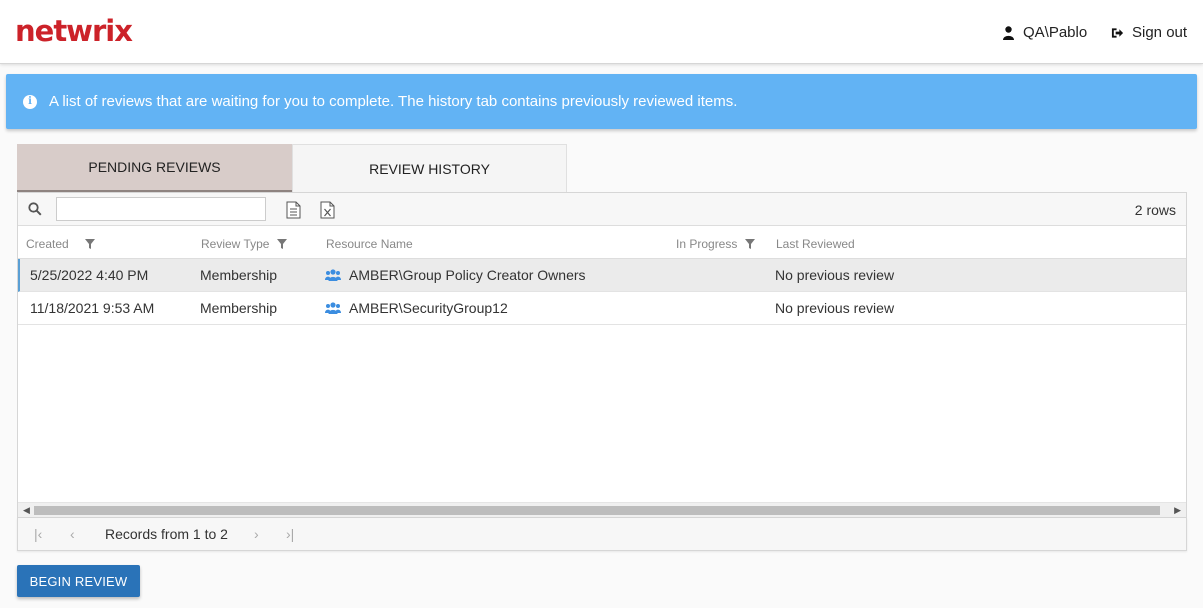  Describe the element at coordinates (1177, 510) in the screenshot. I see `scroll-right-icon: ▶` at that location.